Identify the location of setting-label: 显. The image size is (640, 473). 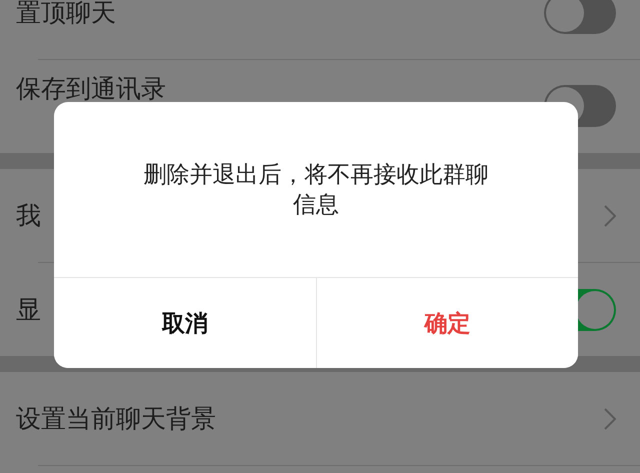
(28, 309).